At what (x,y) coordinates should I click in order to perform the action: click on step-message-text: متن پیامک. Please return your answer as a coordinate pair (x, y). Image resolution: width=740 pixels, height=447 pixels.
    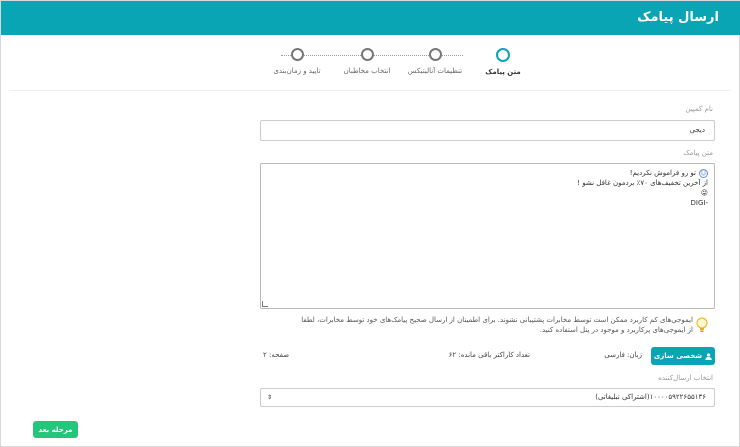
    Looking at the image, I should click on (503, 62).